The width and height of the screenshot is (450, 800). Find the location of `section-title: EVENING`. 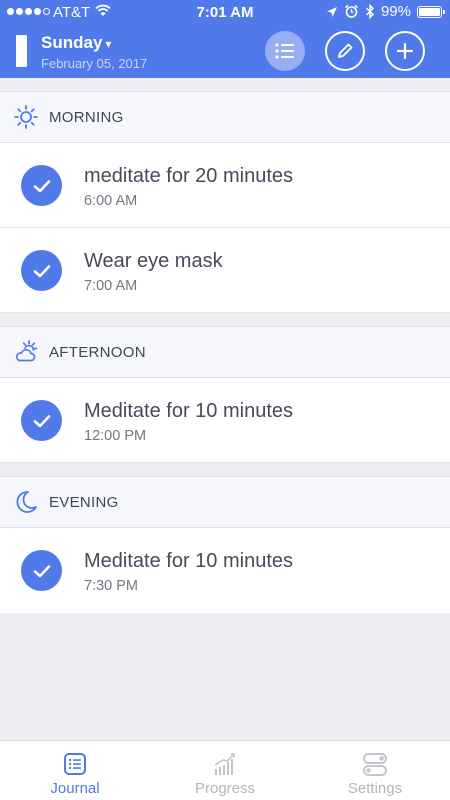

section-title: EVENING is located at coordinates (84, 502).